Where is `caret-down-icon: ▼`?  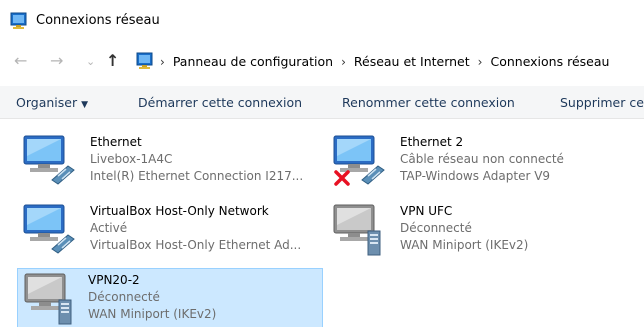 caret-down-icon: ▼ is located at coordinates (85, 105).